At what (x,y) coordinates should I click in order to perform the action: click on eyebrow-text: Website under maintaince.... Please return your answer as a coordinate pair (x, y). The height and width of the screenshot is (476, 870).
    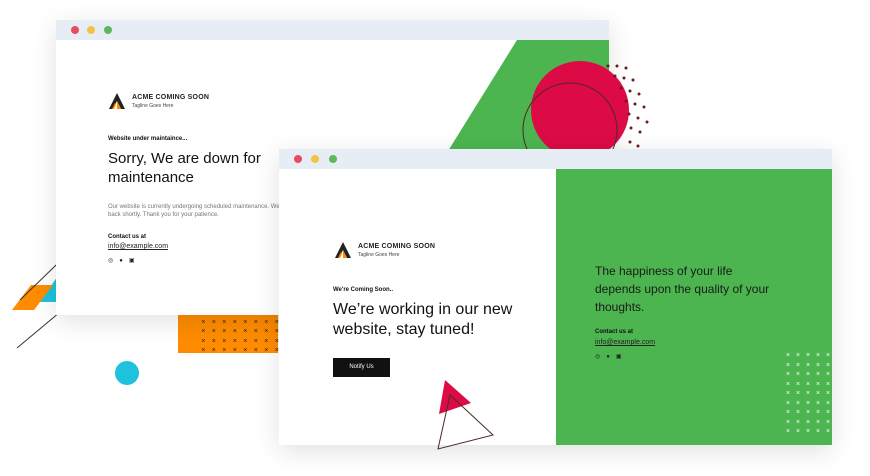
    Looking at the image, I should click on (148, 139).